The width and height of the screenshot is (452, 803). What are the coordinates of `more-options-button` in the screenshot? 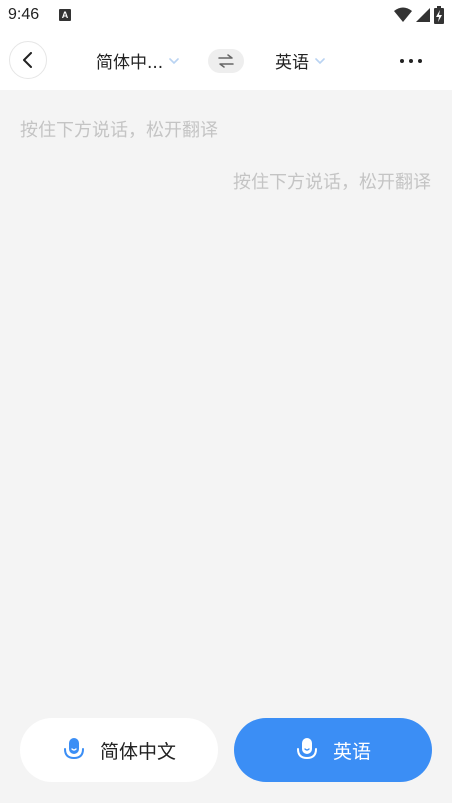 It's located at (411, 61).